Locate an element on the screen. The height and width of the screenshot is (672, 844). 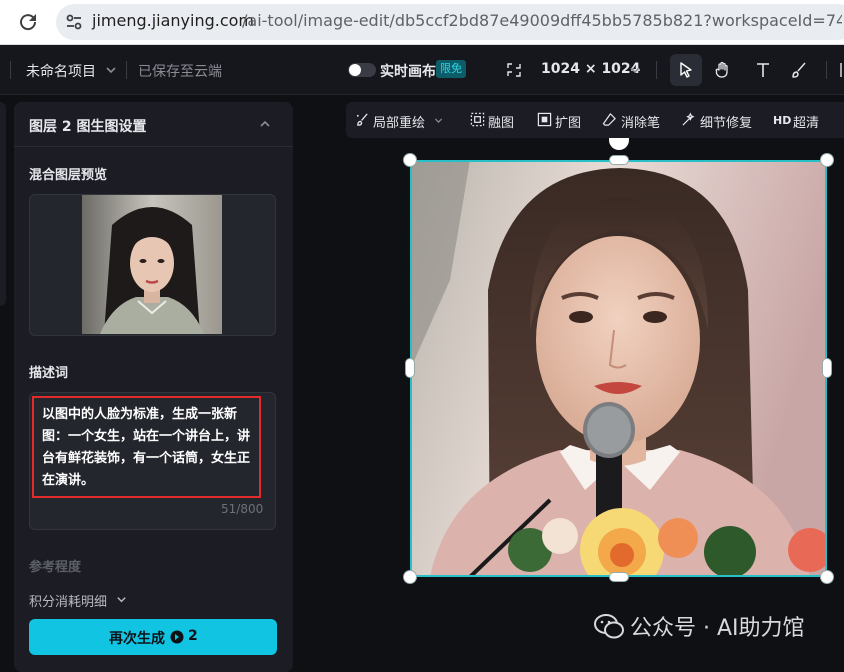
more-icon is located at coordinates (840, 70).